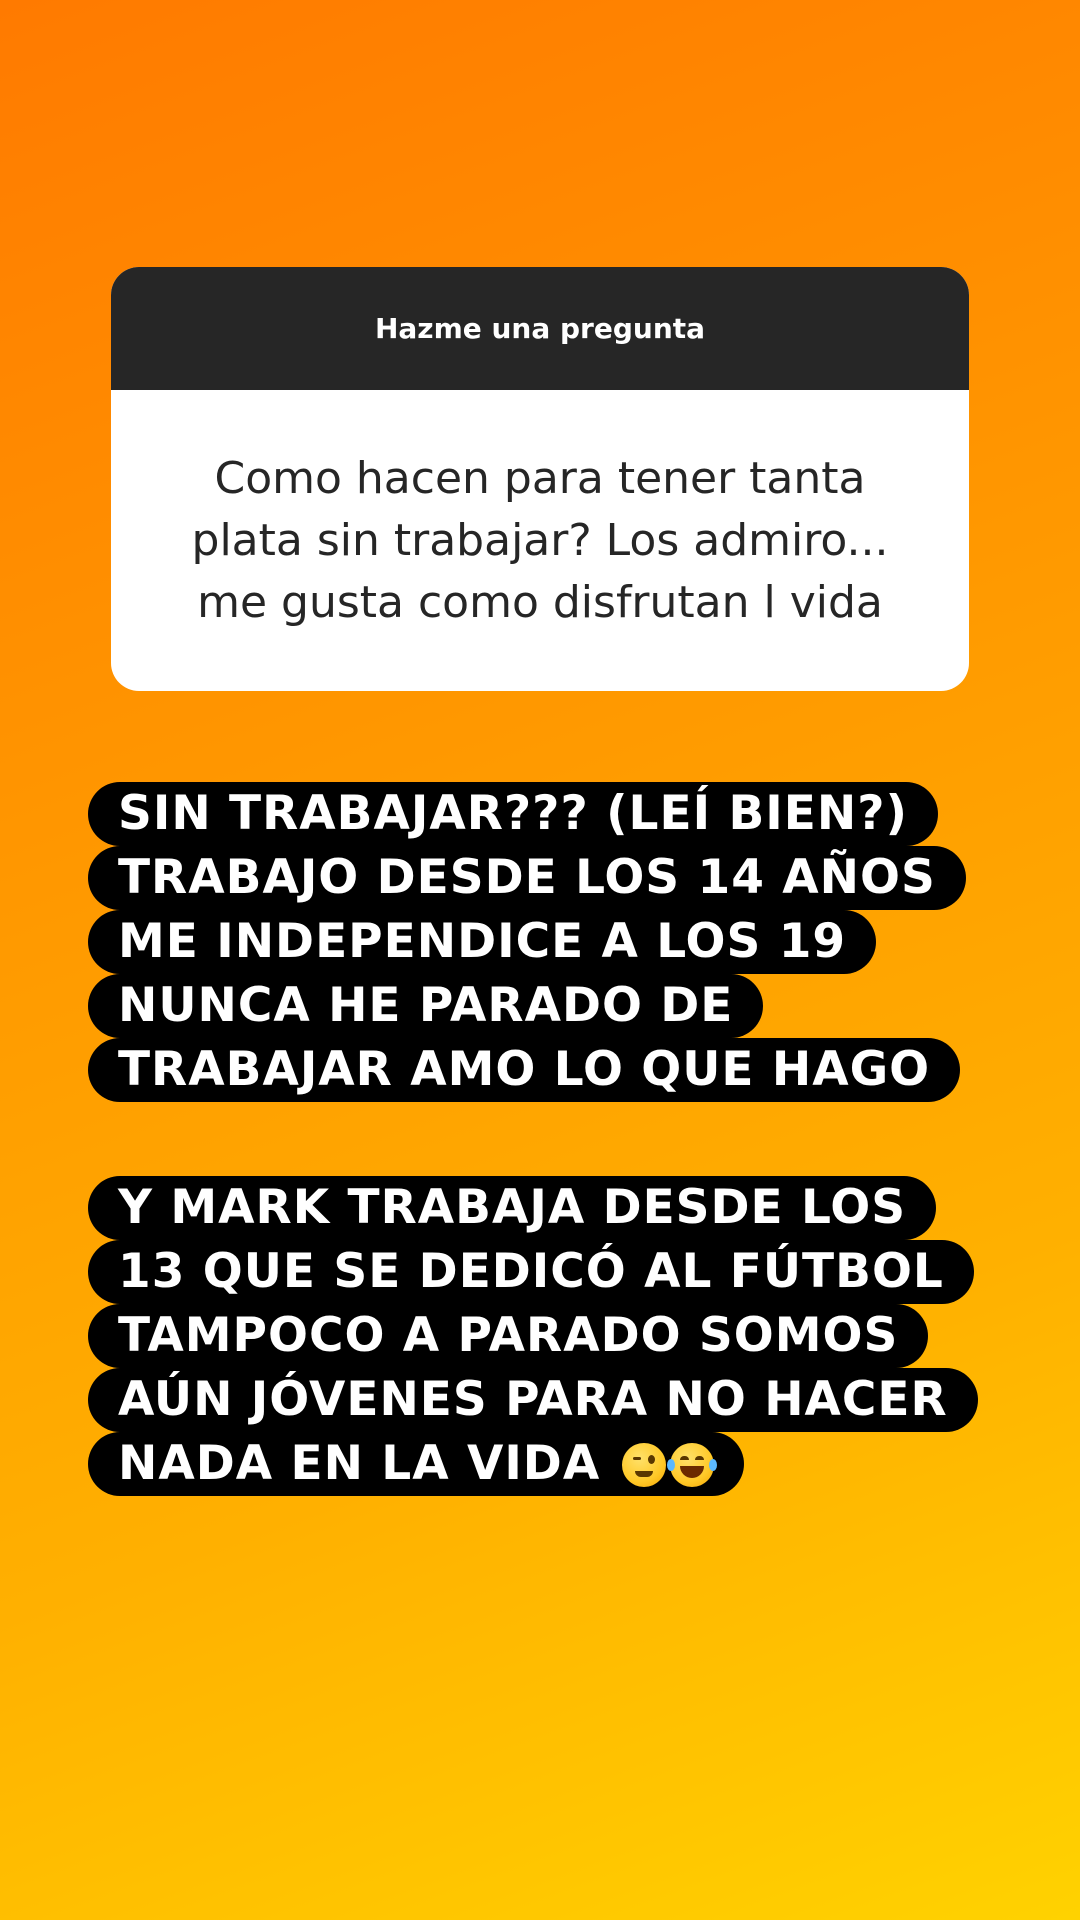  I want to click on answer-line: TRABAJAR AMO LO QUE HAGO, so click(524, 1070).